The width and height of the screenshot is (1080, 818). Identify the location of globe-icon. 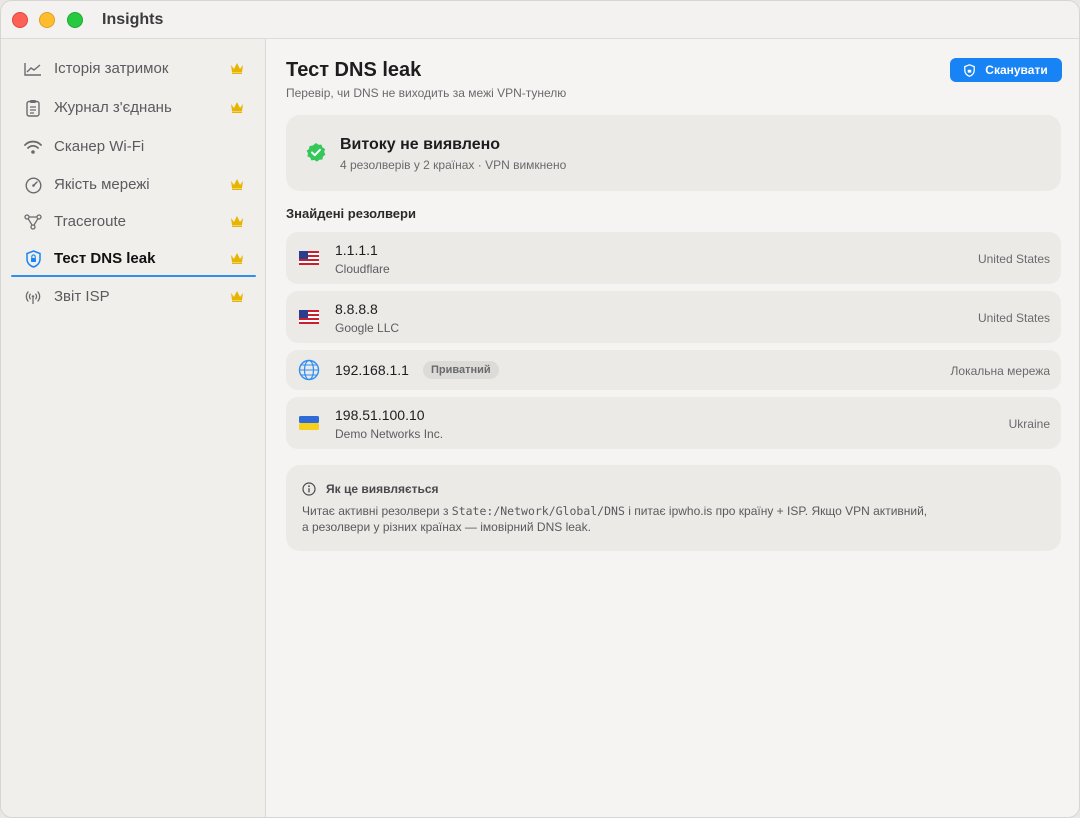
(309, 370).